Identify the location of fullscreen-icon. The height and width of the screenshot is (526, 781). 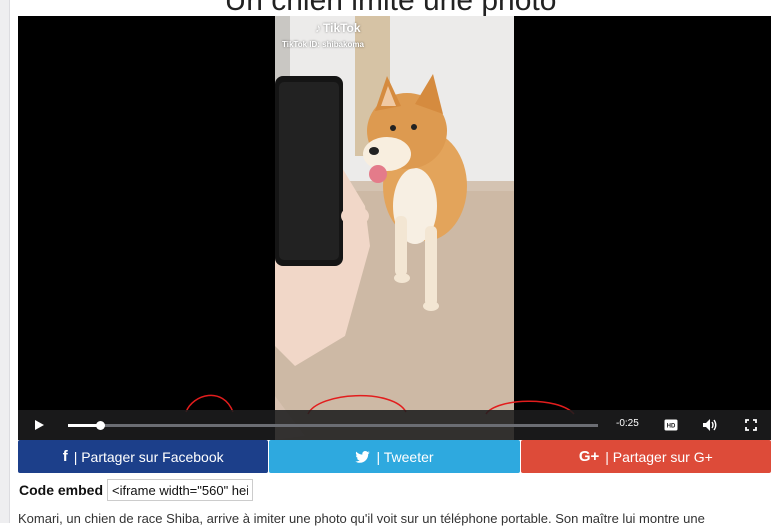
(751, 425).